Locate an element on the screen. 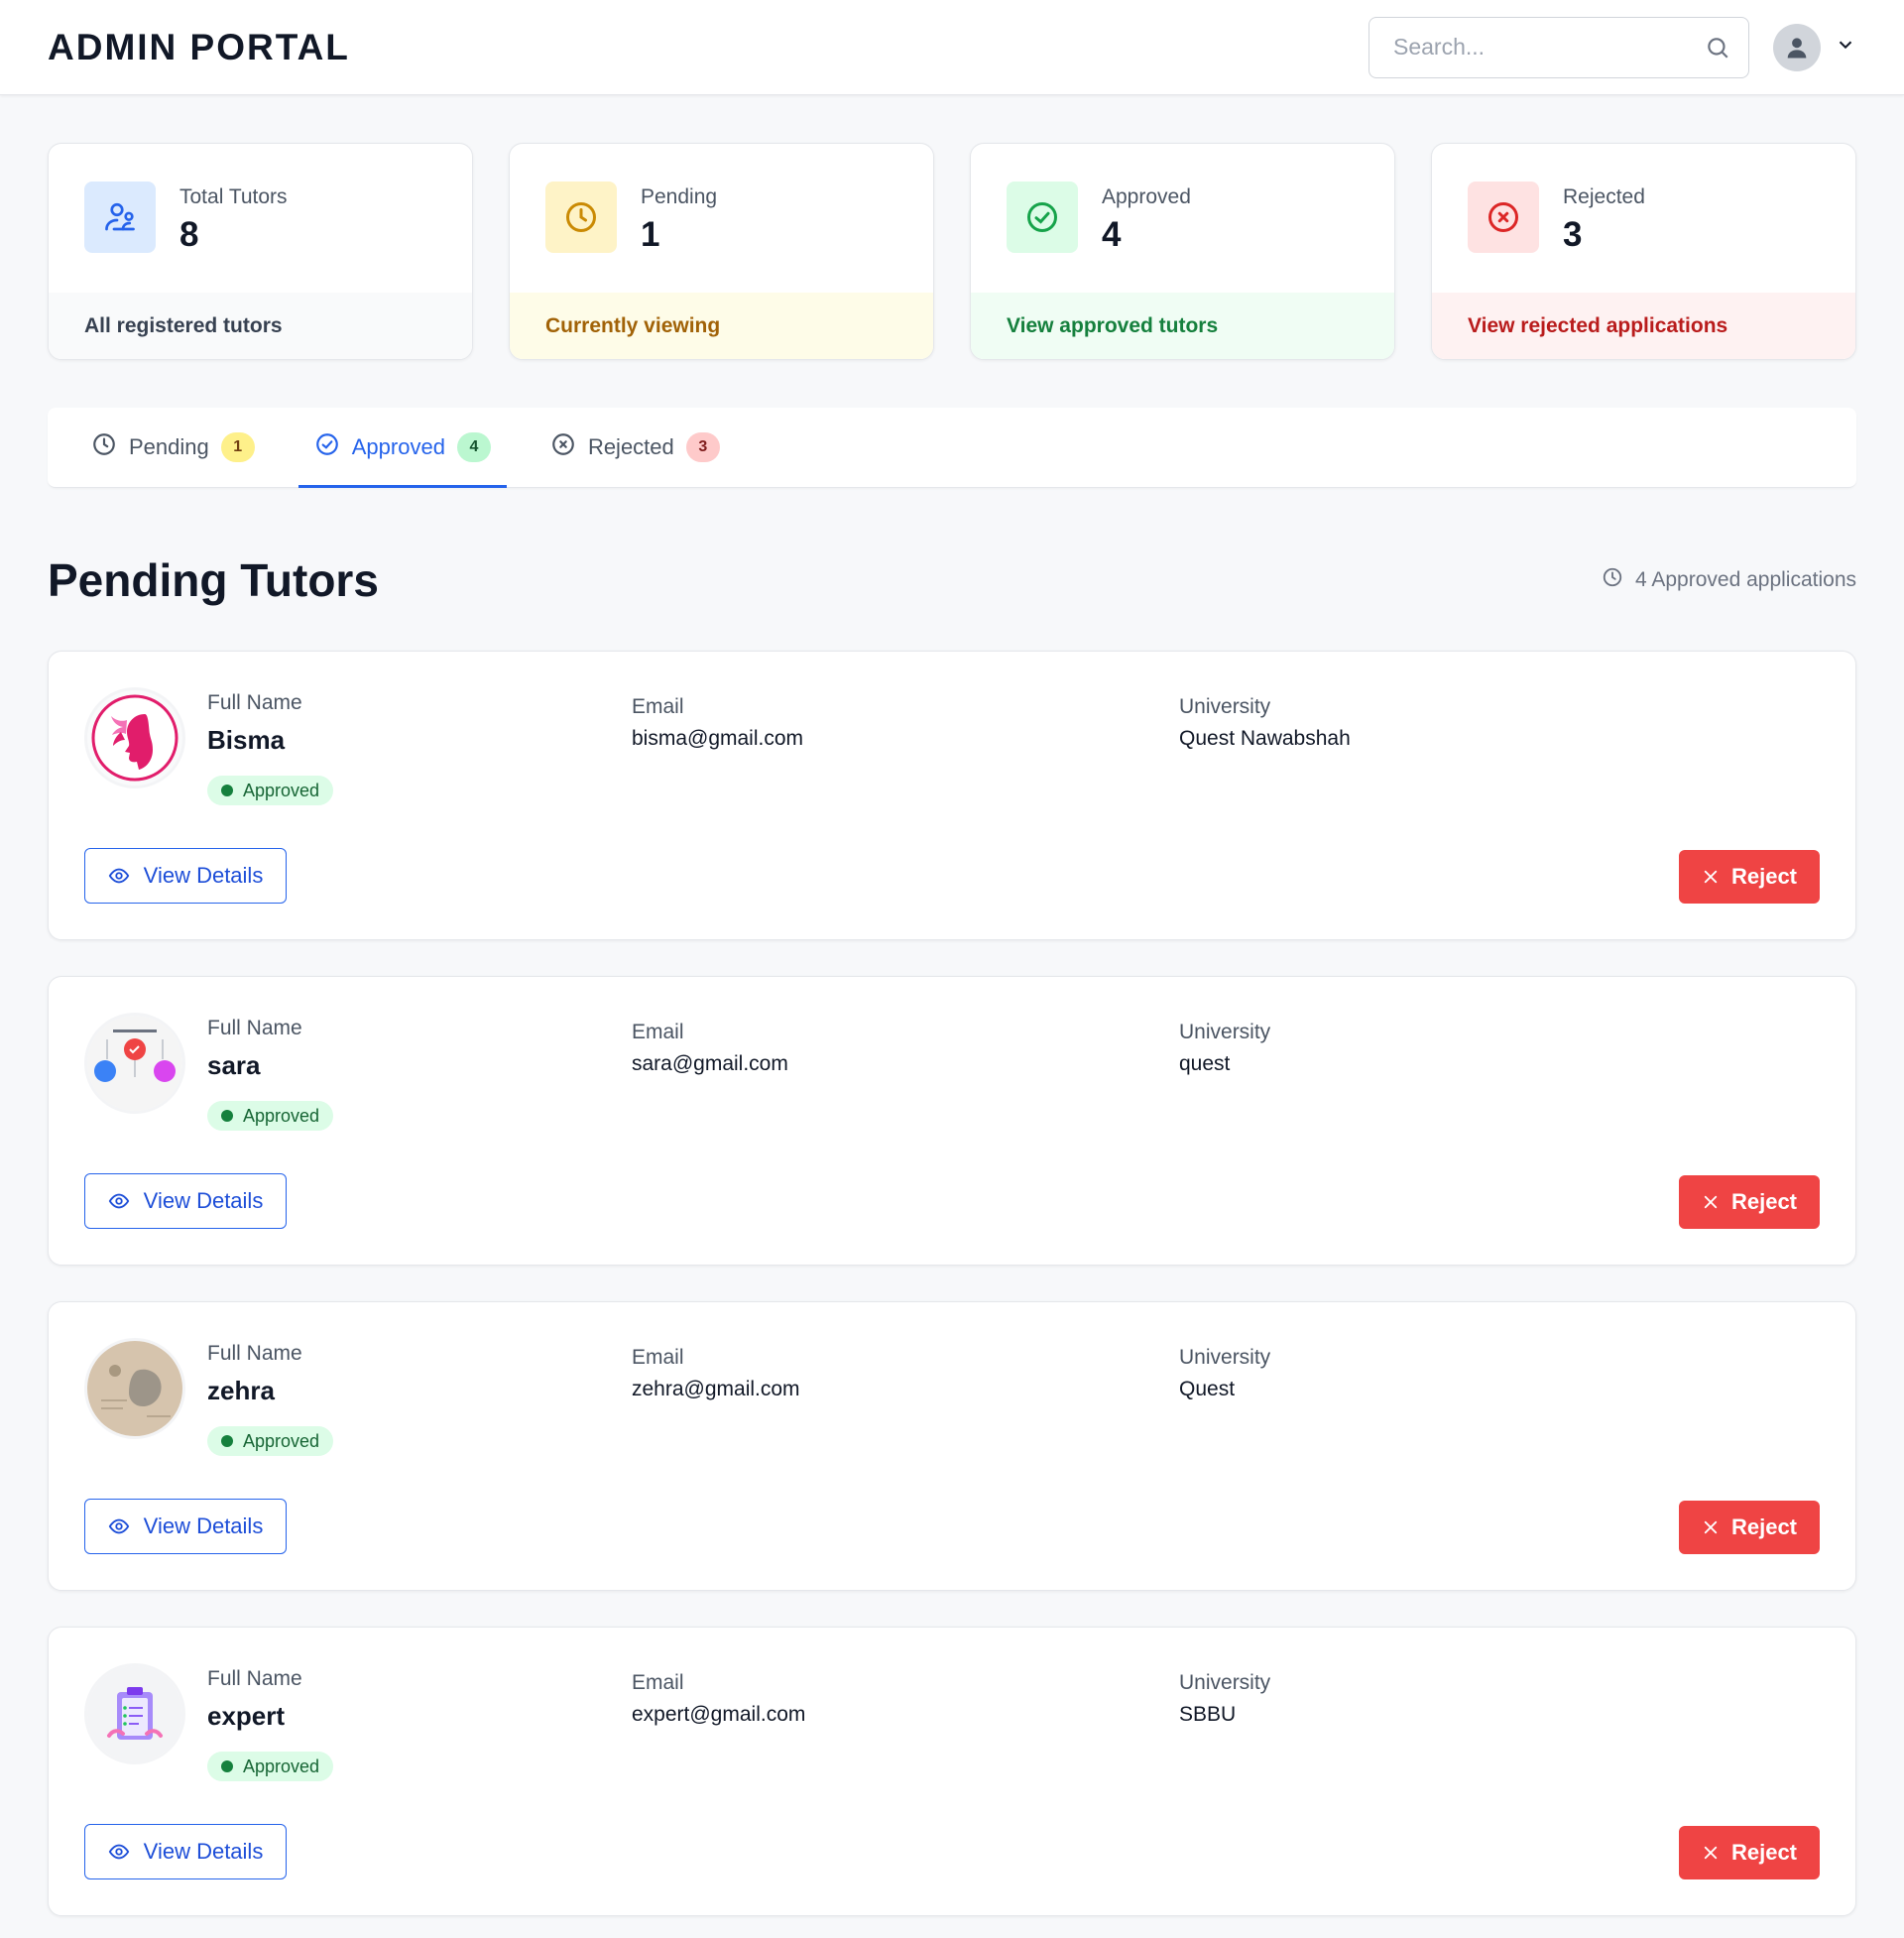 Image resolution: width=1904 pixels, height=1938 pixels. stat-card-approved: Approved 4 View approved tutors is located at coordinates (1182, 251).